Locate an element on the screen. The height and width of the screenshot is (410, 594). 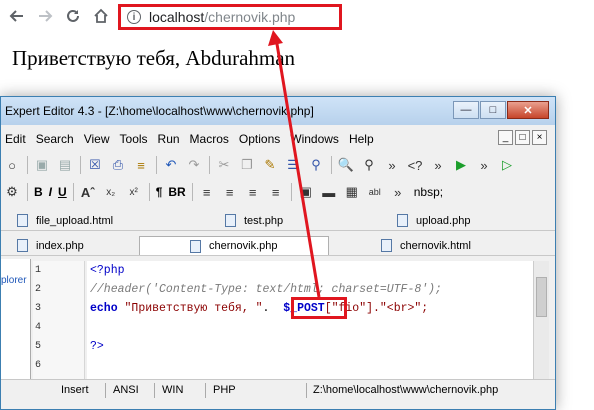
tab-label: index.php is located at coordinates (60, 245).